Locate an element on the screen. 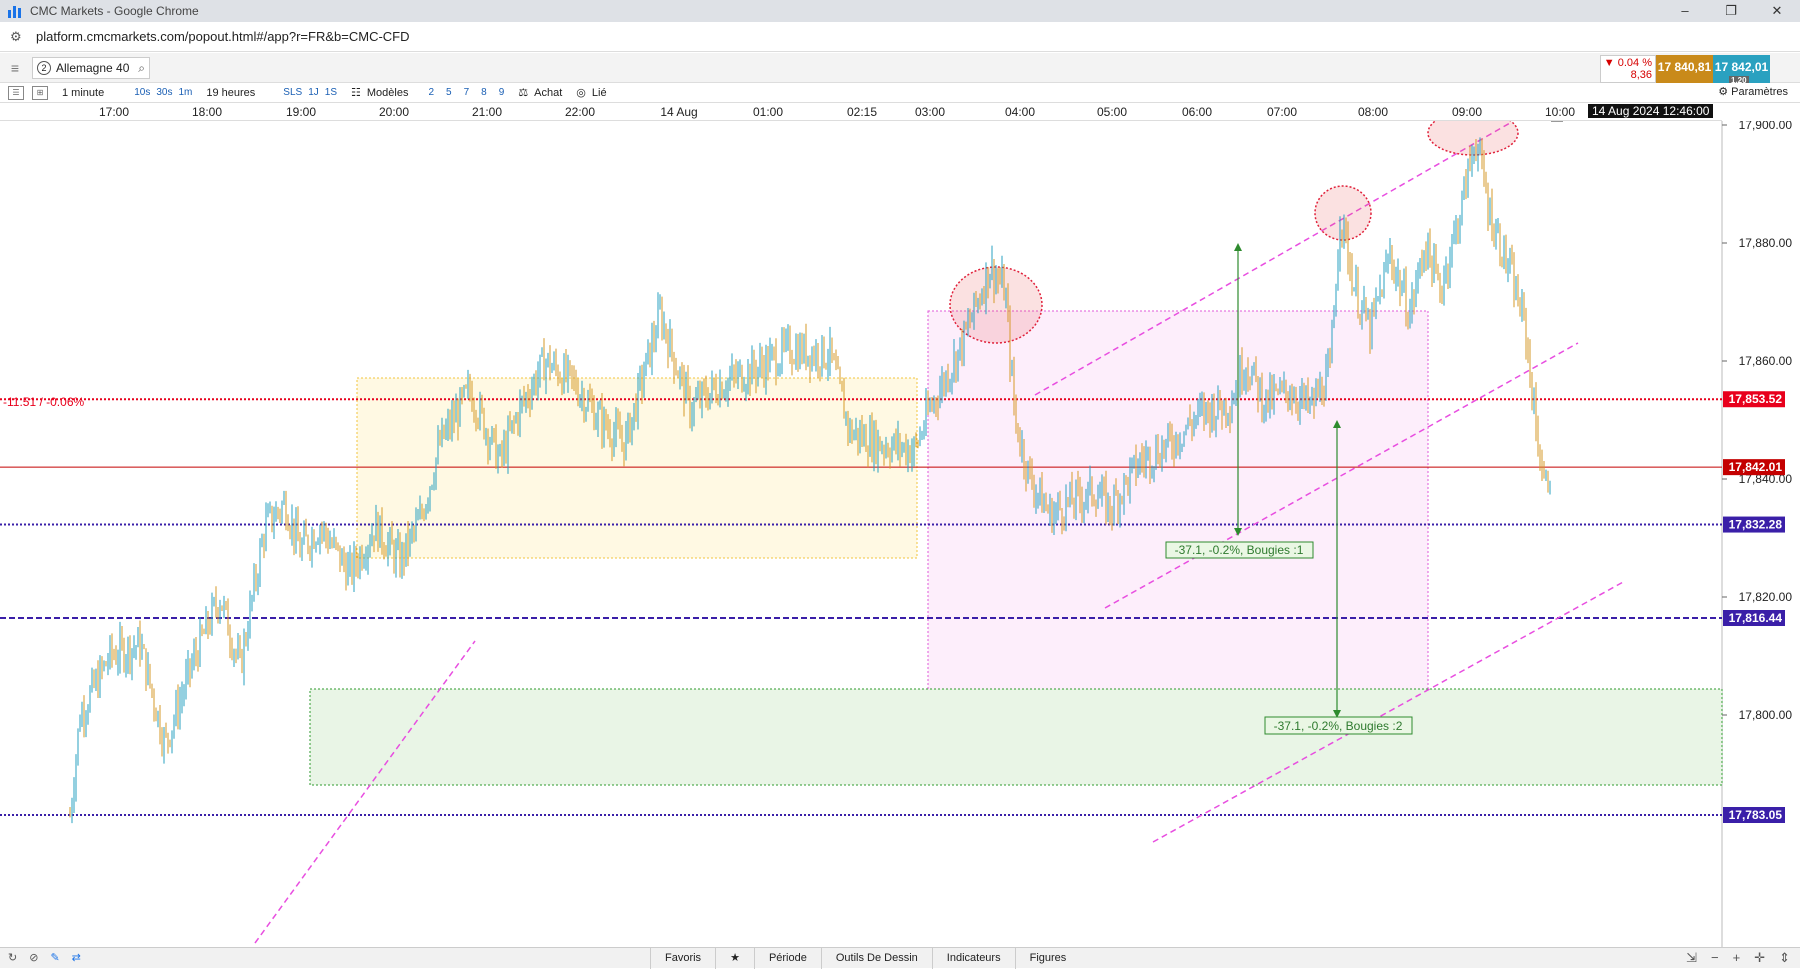 The width and height of the screenshot is (1800, 969). gear-icon: ⚙ is located at coordinates (1723, 92).